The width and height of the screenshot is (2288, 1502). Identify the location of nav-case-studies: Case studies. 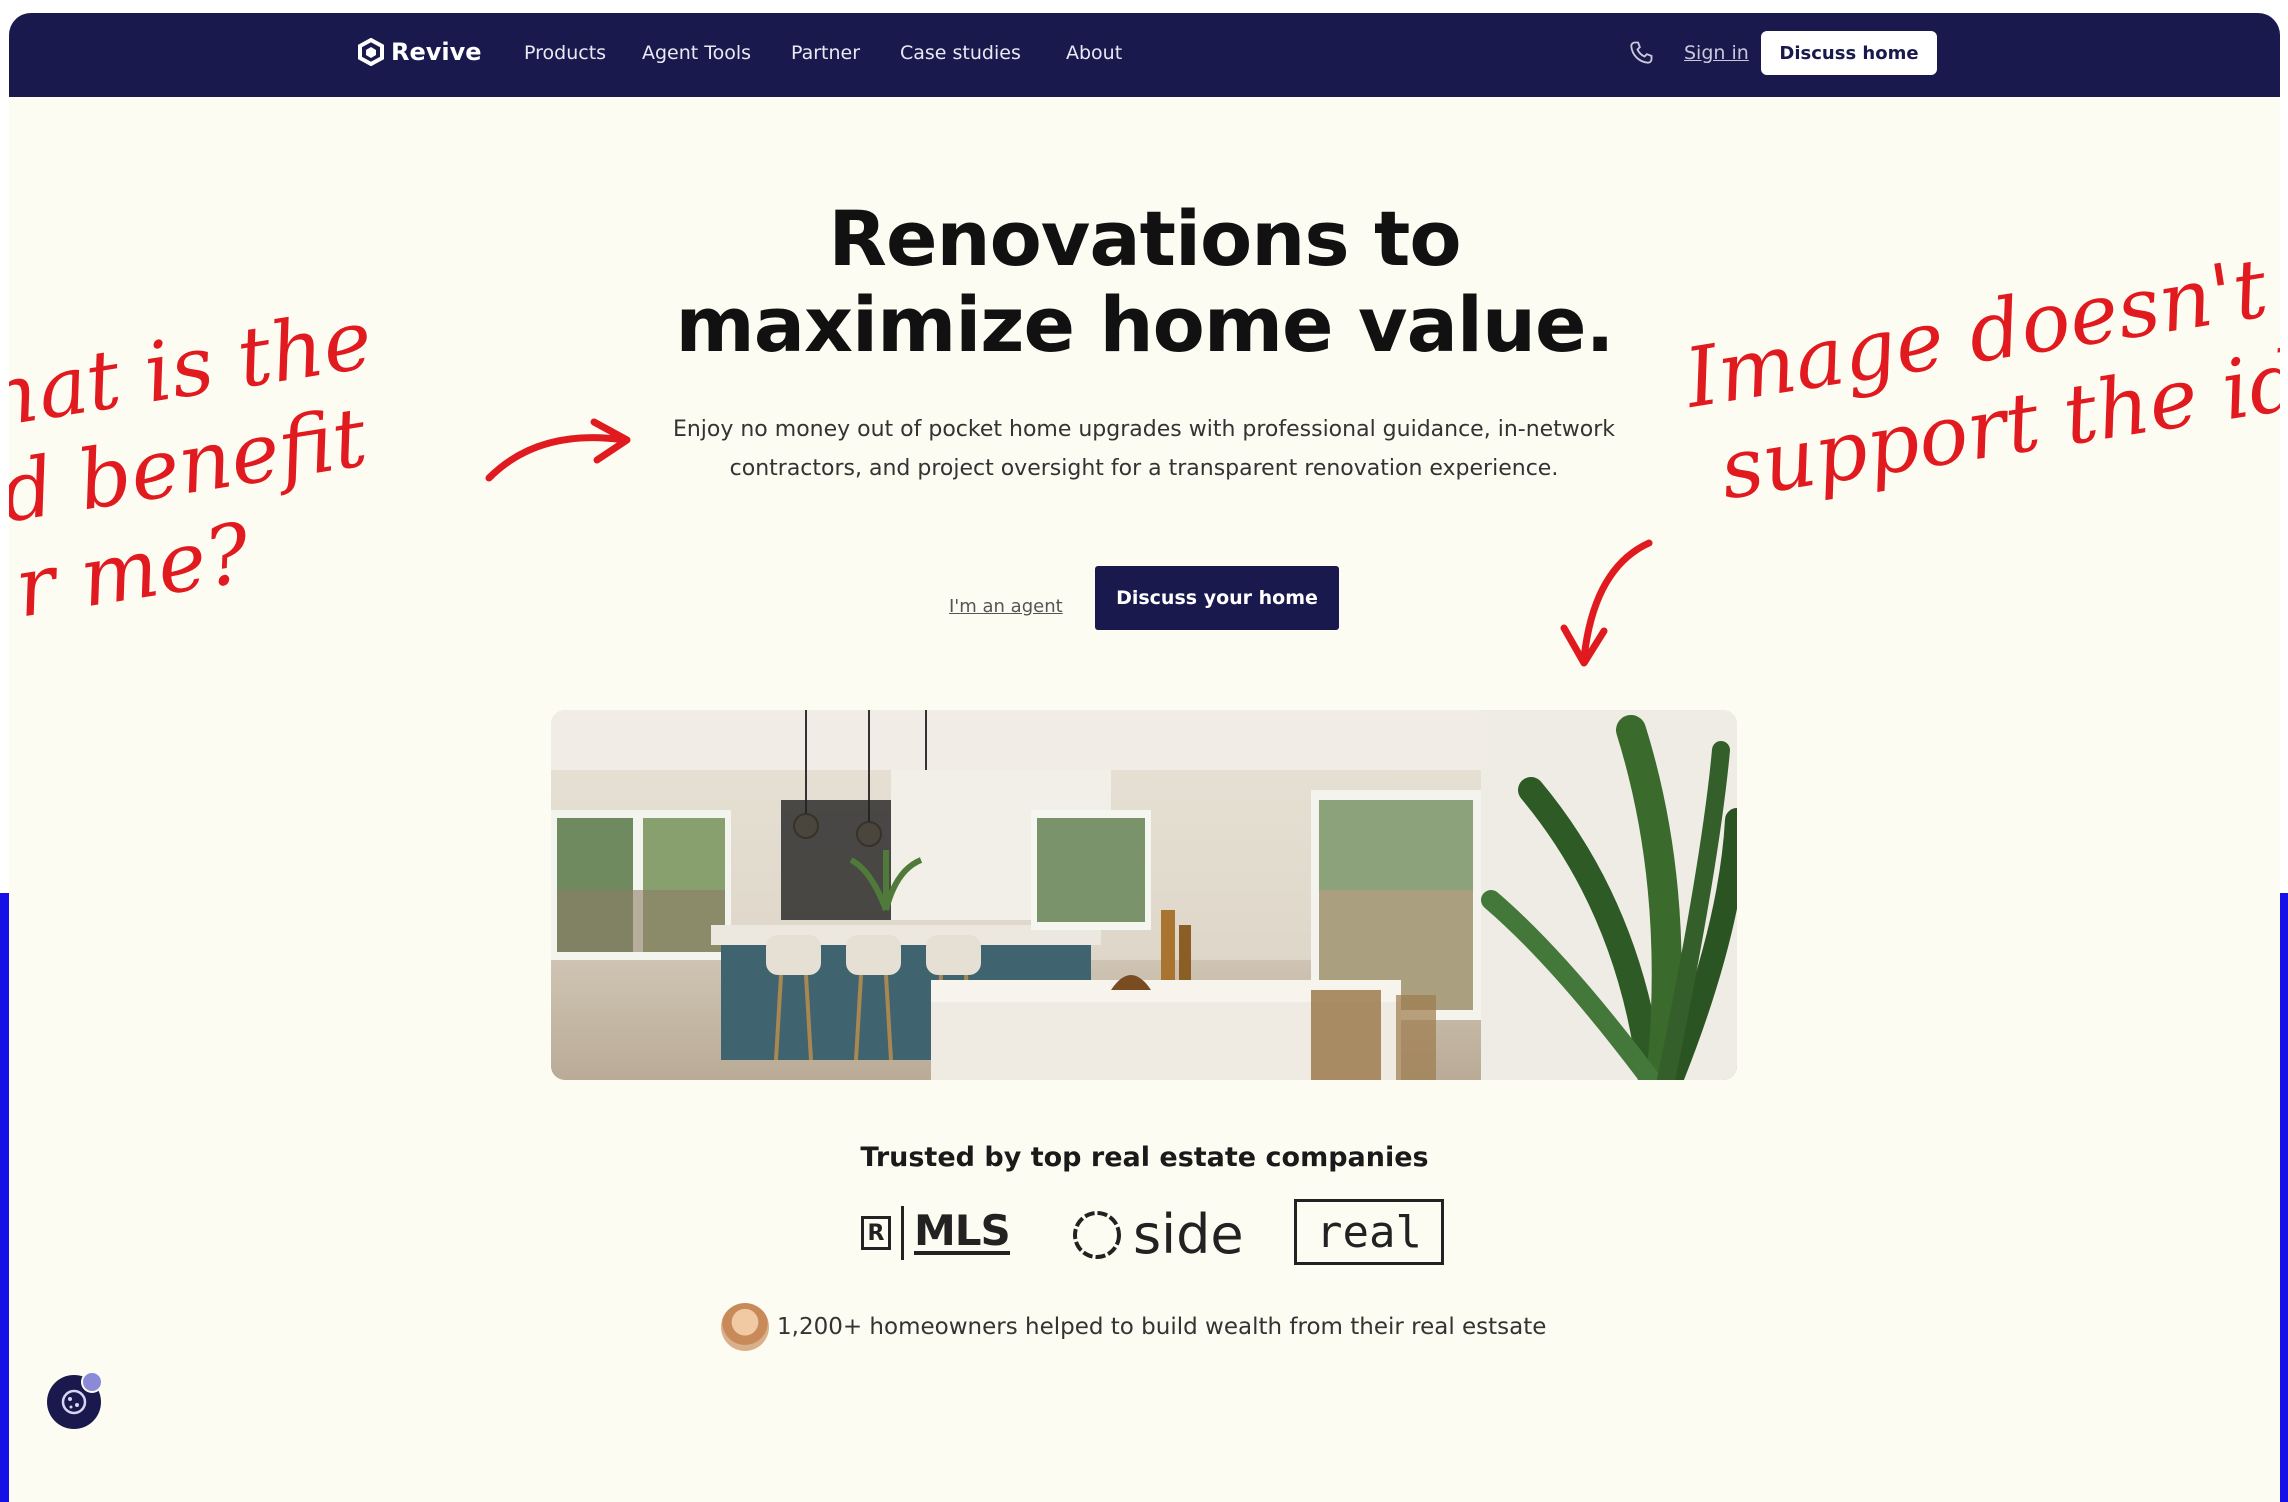
(960, 53).